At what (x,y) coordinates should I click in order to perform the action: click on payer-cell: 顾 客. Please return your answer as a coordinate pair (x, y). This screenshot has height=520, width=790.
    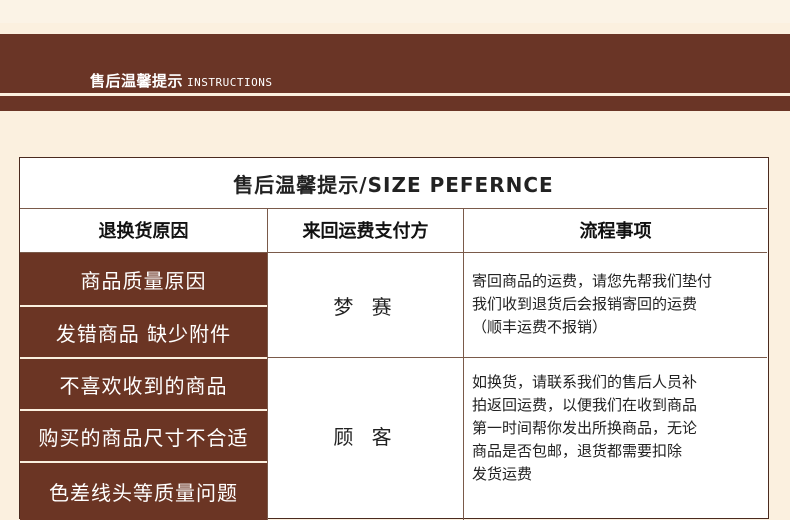
    Looking at the image, I should click on (365, 437).